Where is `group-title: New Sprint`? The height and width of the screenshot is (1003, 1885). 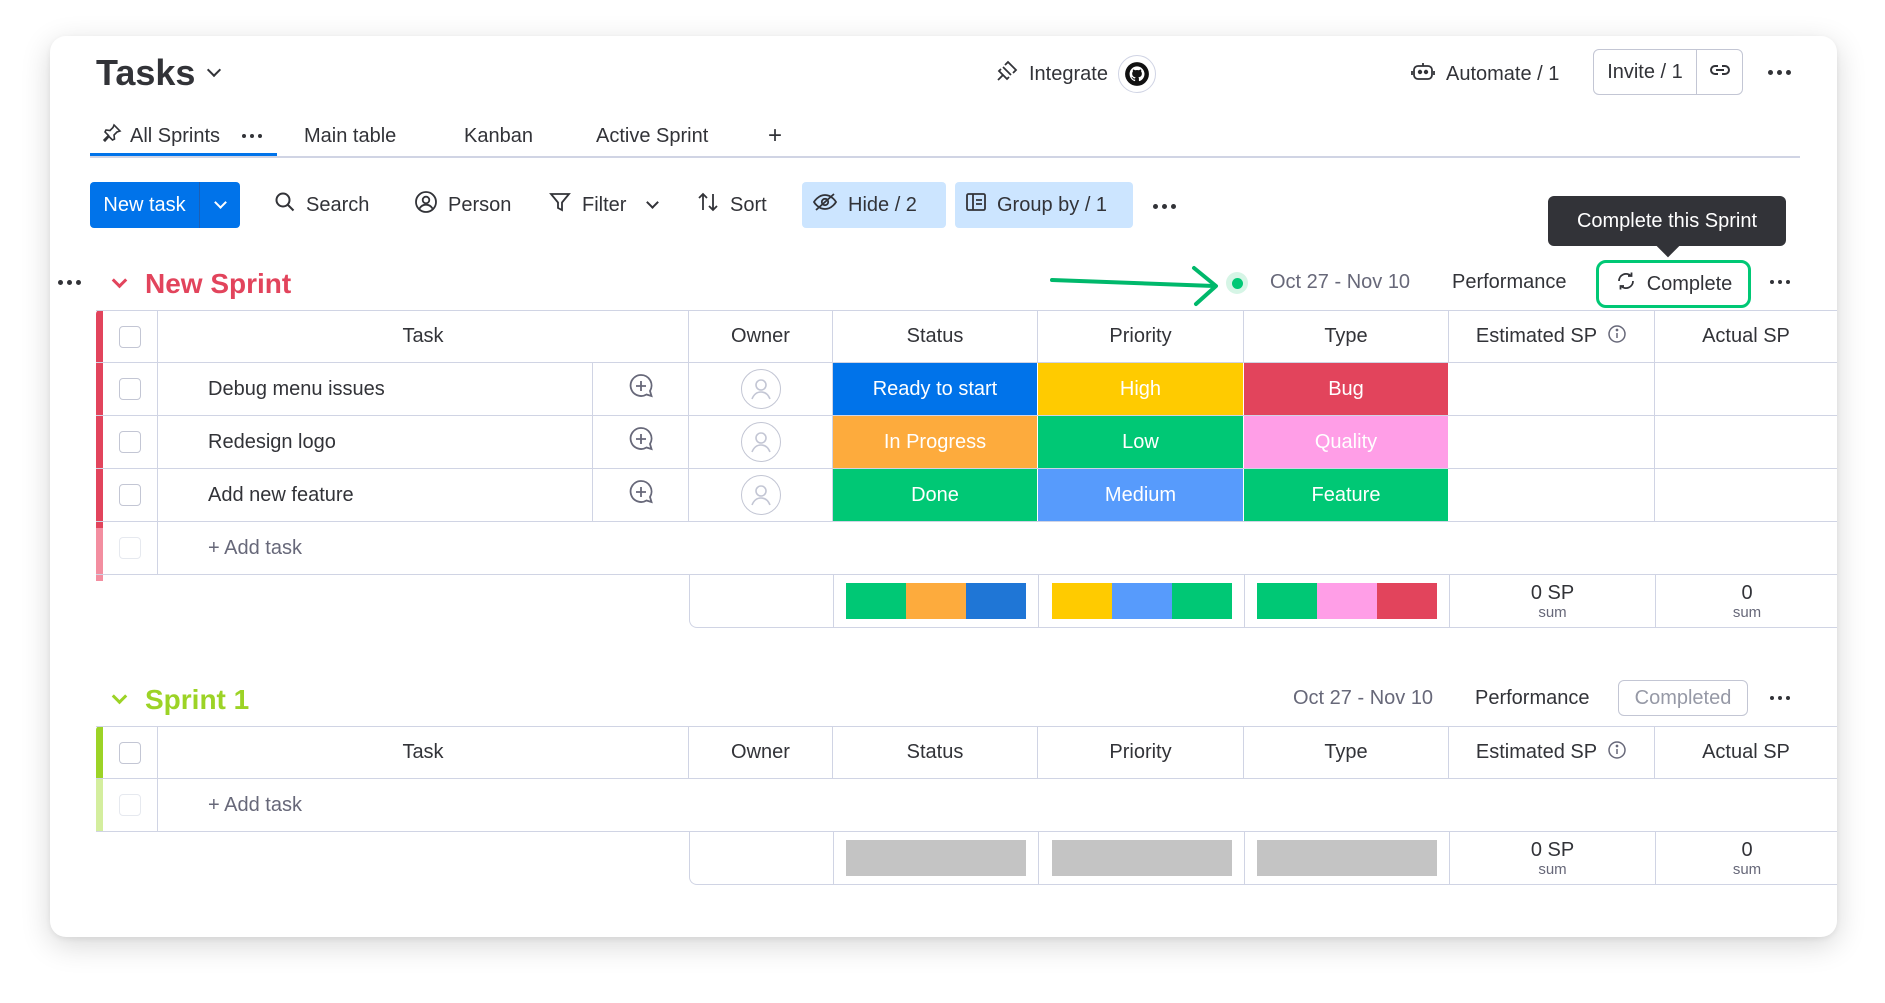
group-title: New Sprint is located at coordinates (218, 284).